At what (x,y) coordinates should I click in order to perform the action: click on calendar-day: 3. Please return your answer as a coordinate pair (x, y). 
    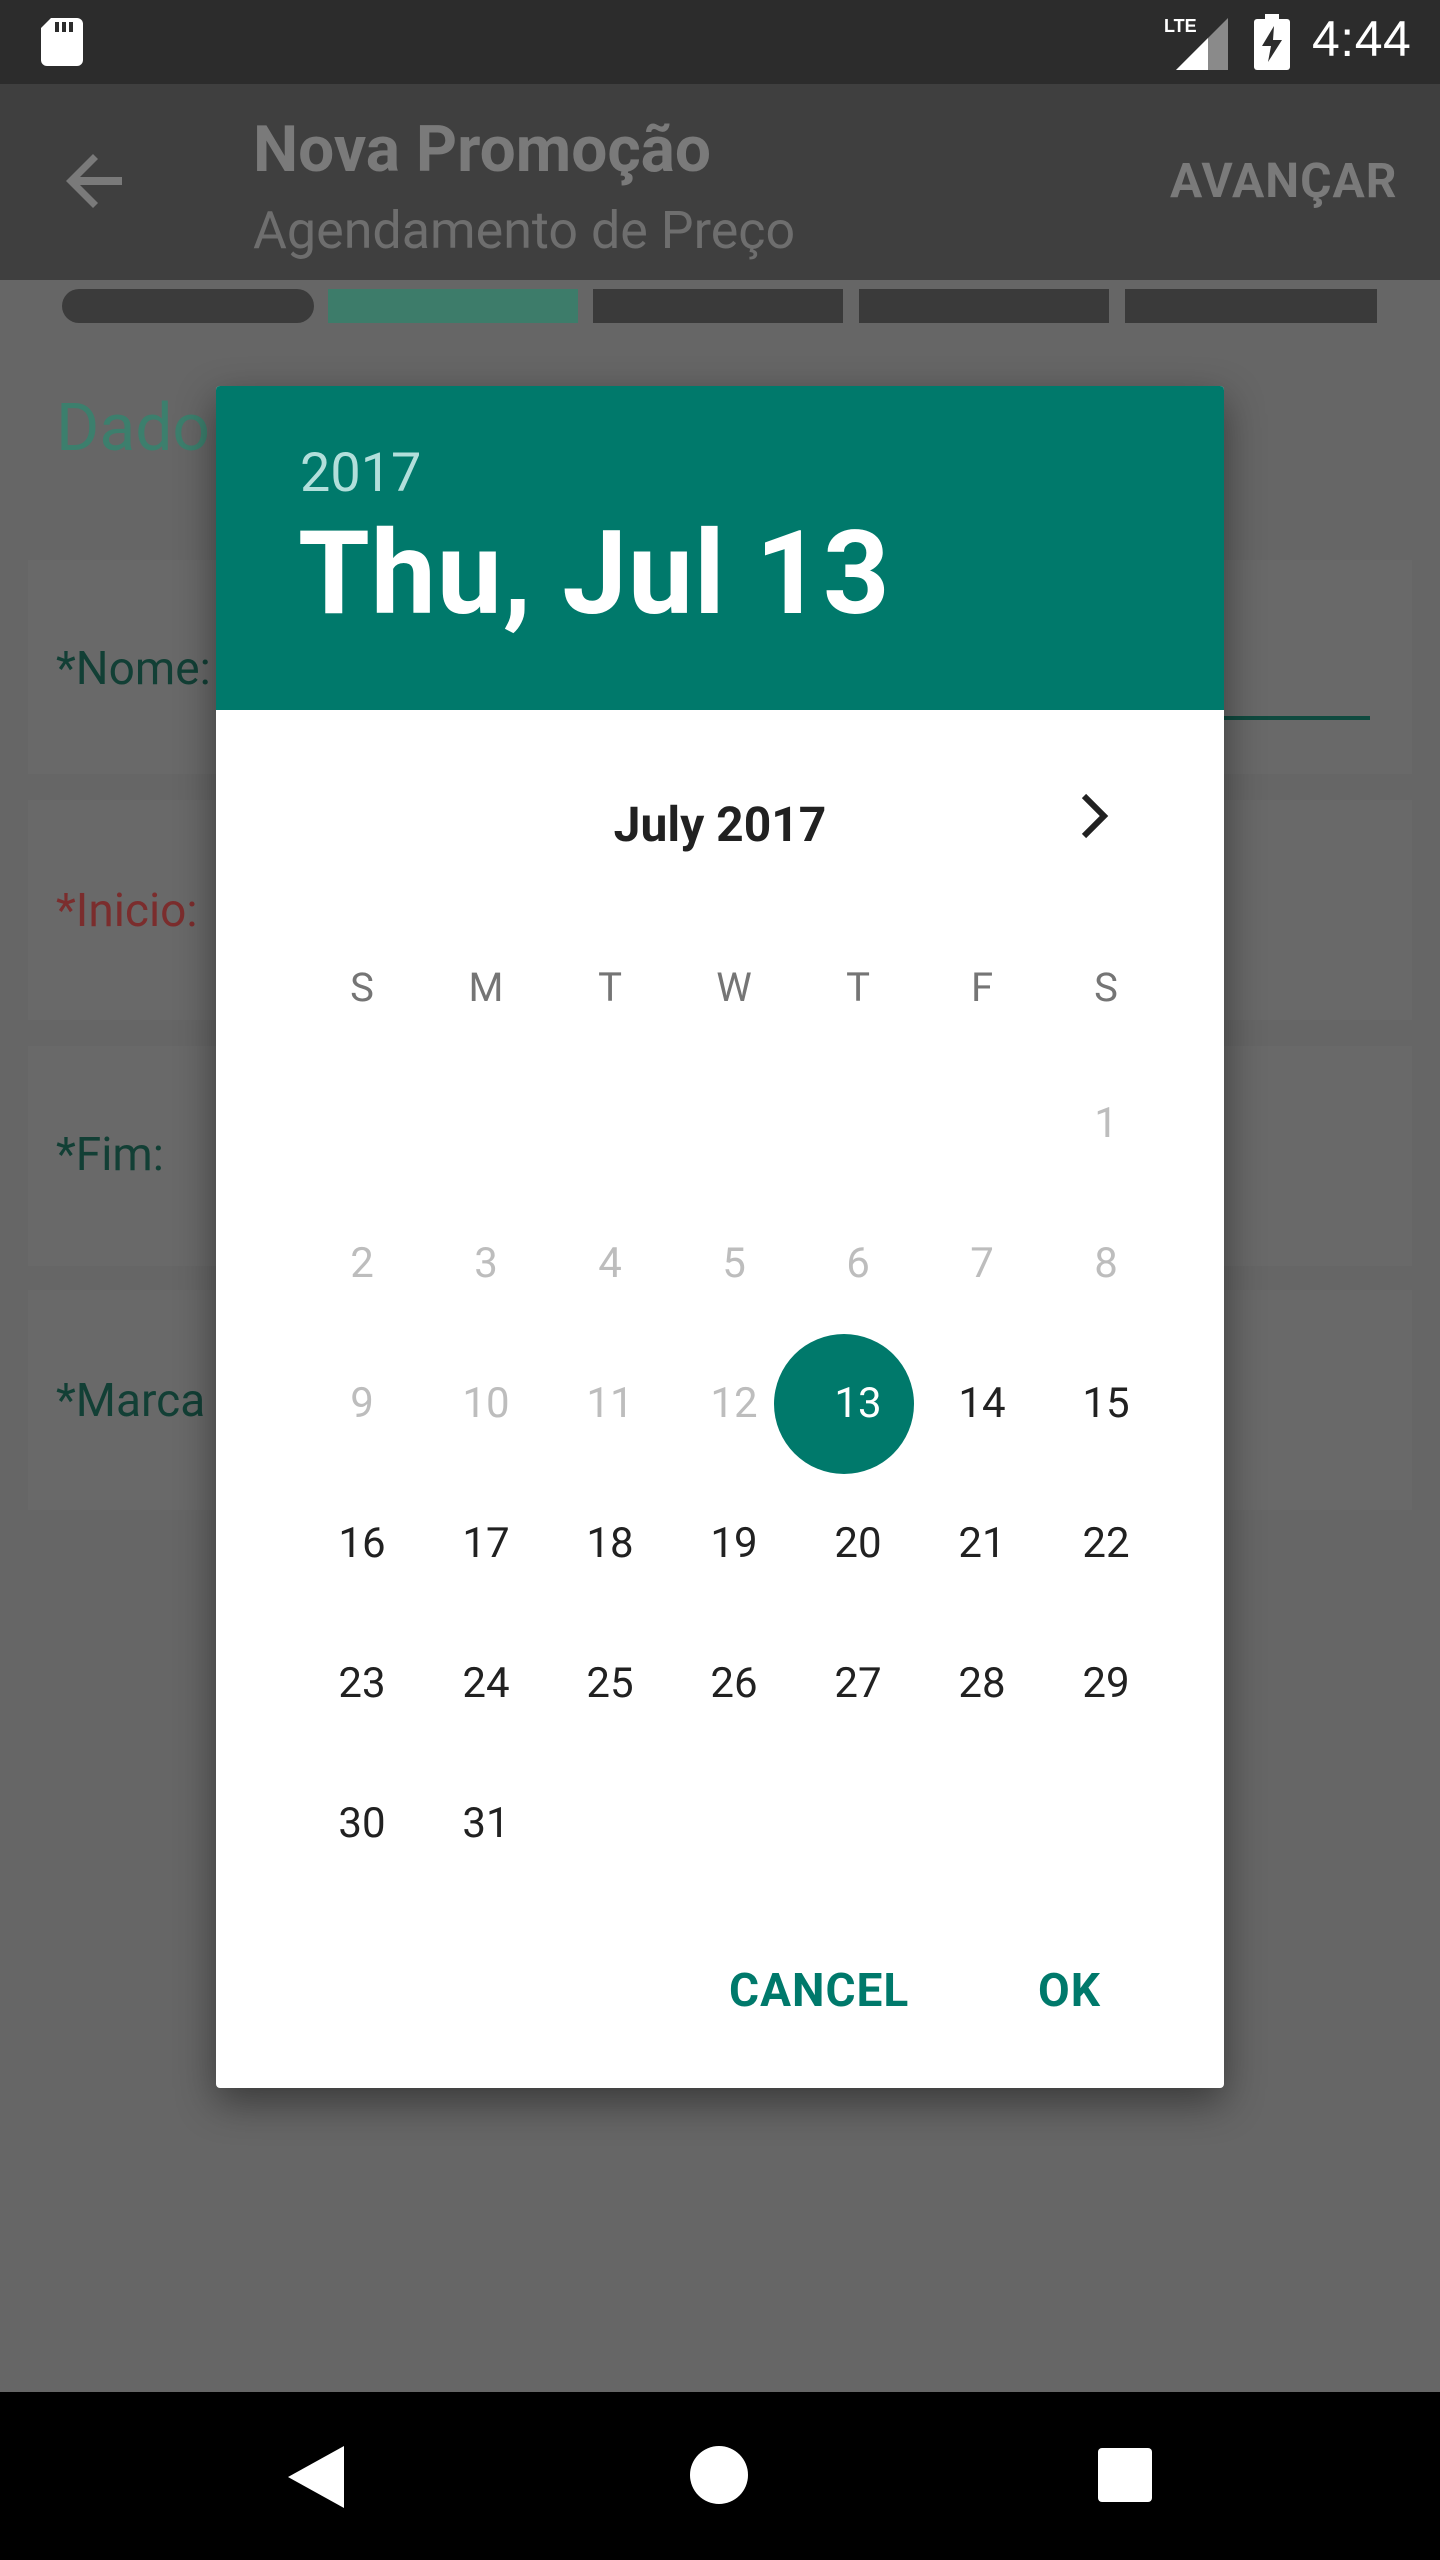
    Looking at the image, I should click on (486, 1263).